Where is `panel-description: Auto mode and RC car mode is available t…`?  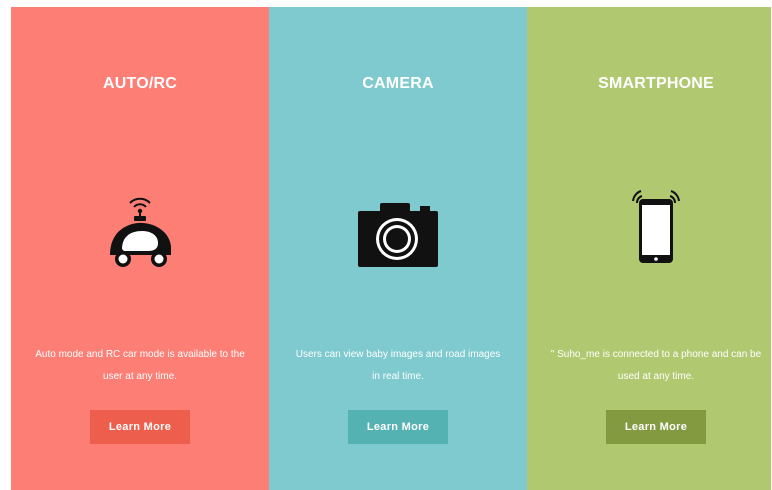
panel-description: Auto mode and RC car mode is available t… is located at coordinates (140, 365).